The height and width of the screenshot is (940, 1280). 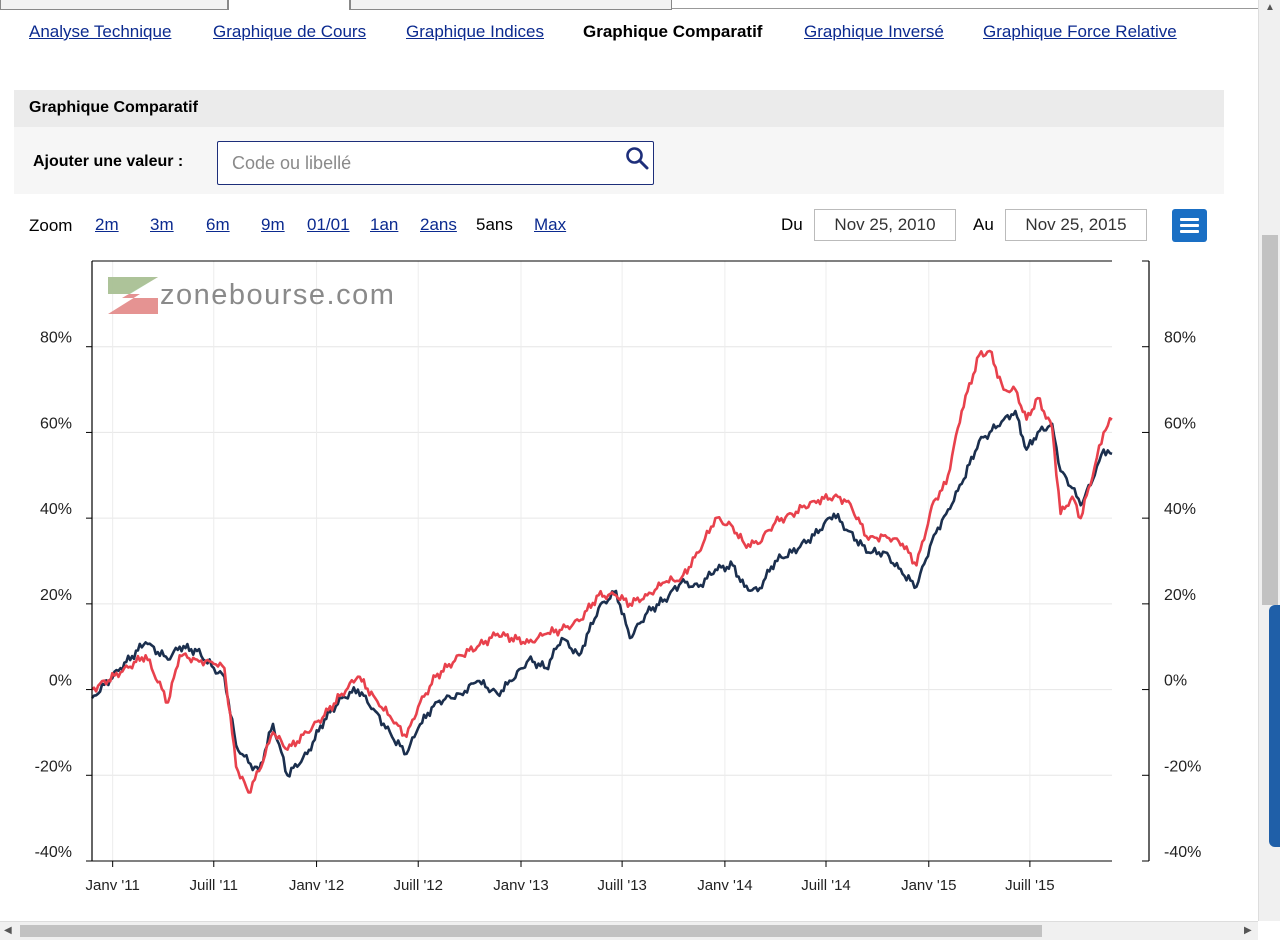 What do you see at coordinates (114, 5) in the screenshot?
I see `tab-previous` at bounding box center [114, 5].